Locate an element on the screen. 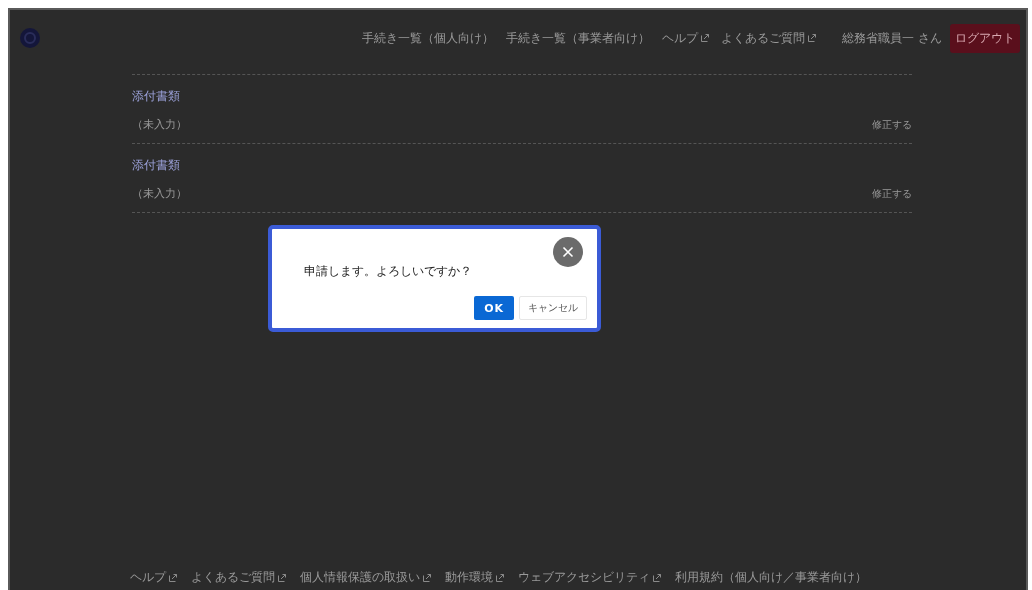 This screenshot has width=1032, height=590. logout-button: ログアウト is located at coordinates (985, 38).